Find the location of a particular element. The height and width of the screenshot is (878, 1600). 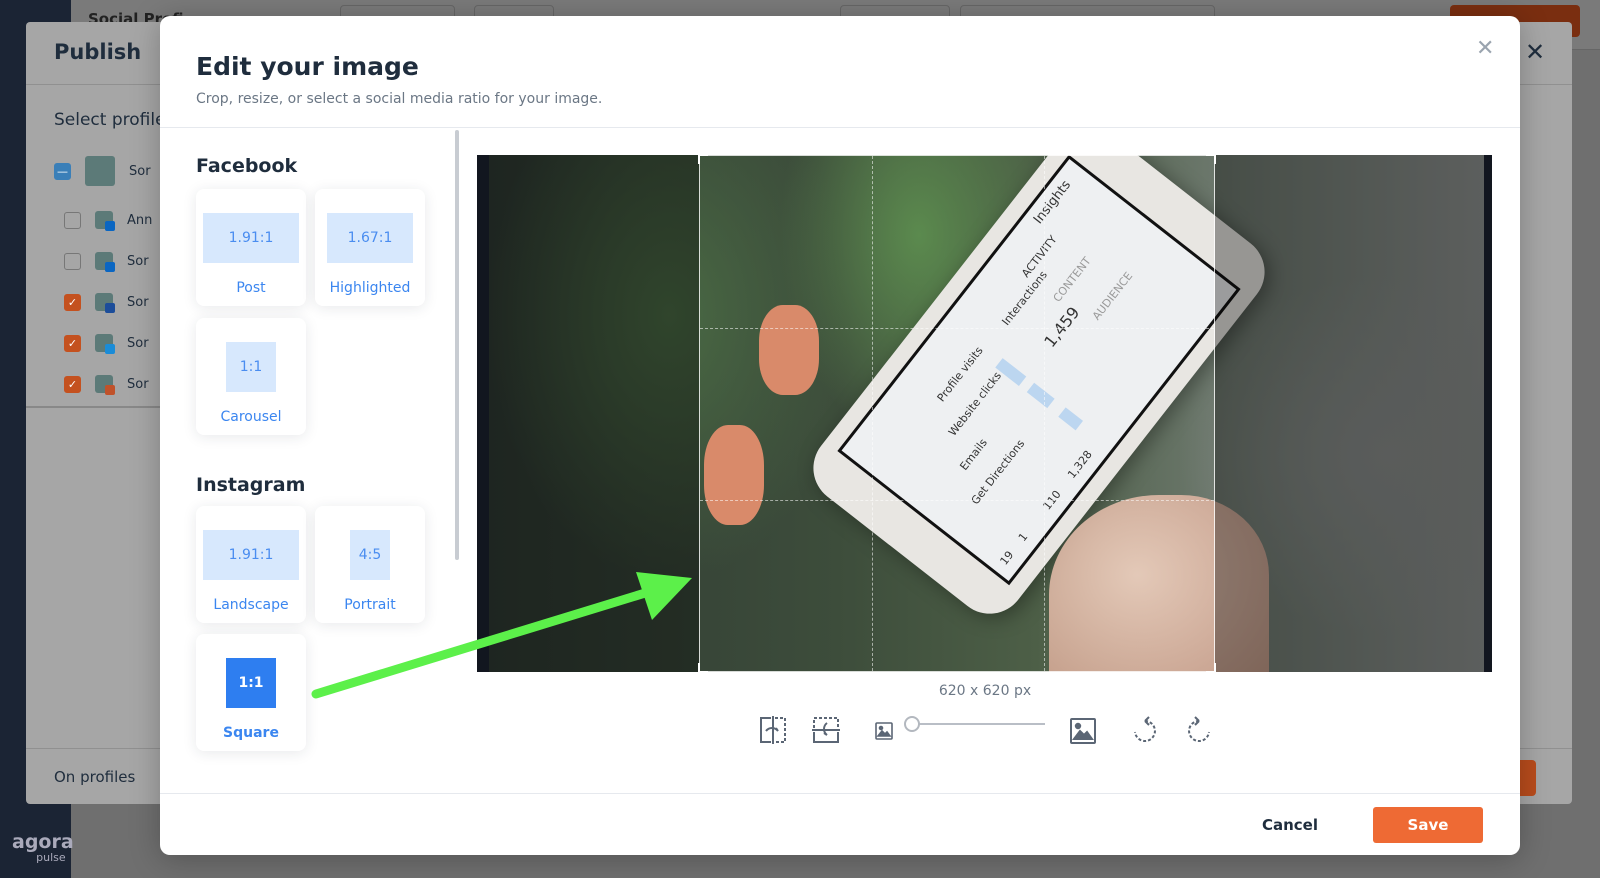

ratio-label: Landscape is located at coordinates (251, 605).